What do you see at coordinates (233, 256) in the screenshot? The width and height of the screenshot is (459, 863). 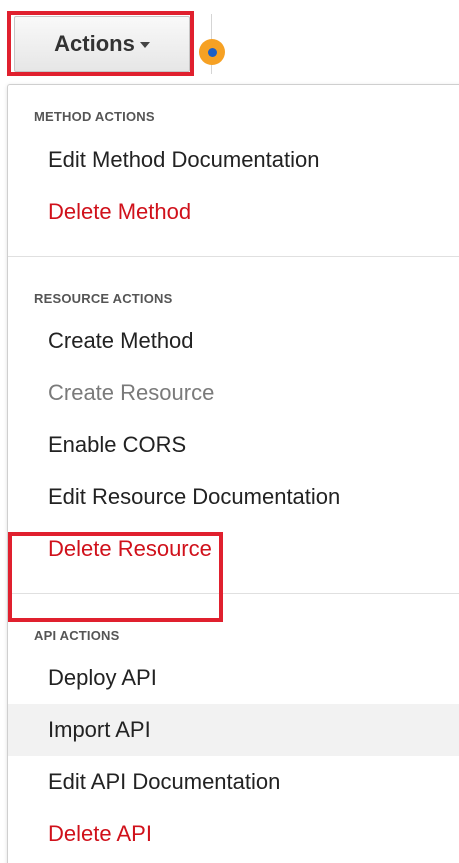 I see `menu-separator` at bounding box center [233, 256].